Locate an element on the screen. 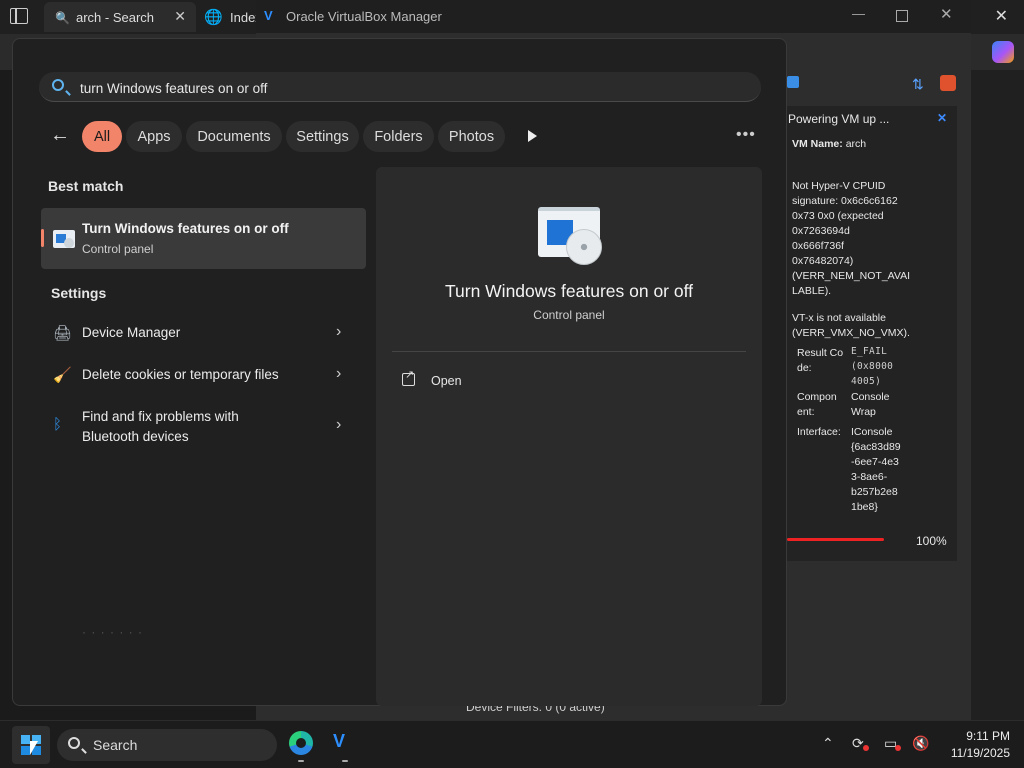 This screenshot has width=1024, height=768. windows-features-large-icon is located at coordinates (570, 236).